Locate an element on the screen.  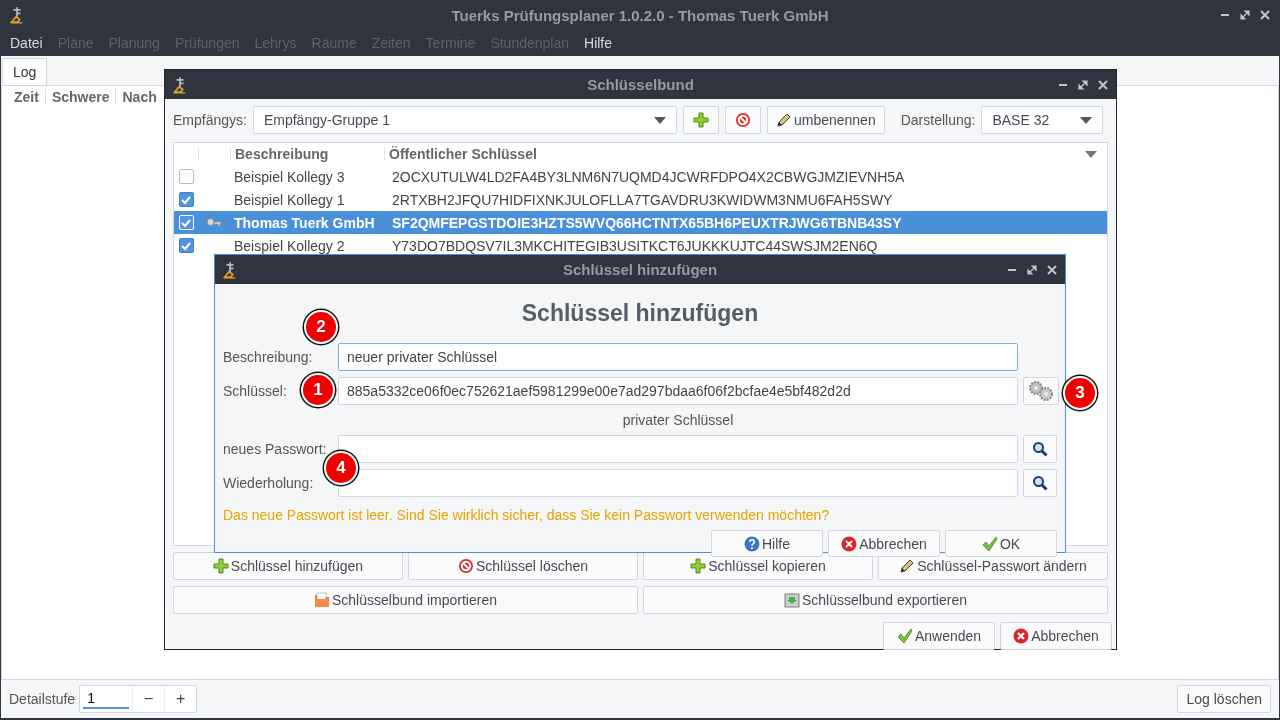
add-group-button is located at coordinates (700, 120).